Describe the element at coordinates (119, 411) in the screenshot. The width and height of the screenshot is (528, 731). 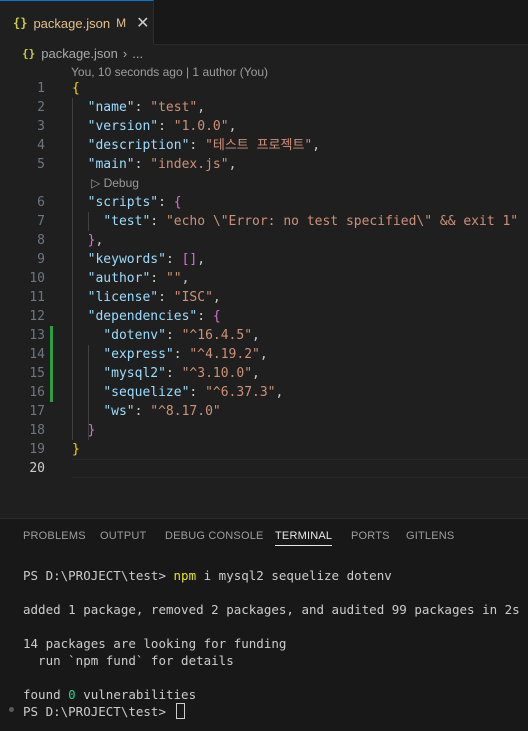
I see `code-token: "ws"` at that location.